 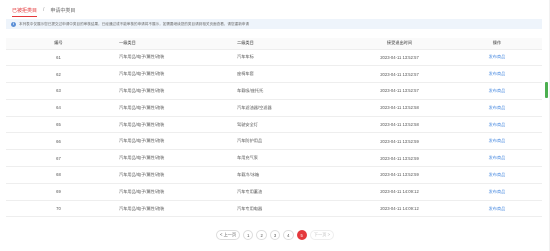 I want to click on cell-id: 67, so click(x=58, y=158).